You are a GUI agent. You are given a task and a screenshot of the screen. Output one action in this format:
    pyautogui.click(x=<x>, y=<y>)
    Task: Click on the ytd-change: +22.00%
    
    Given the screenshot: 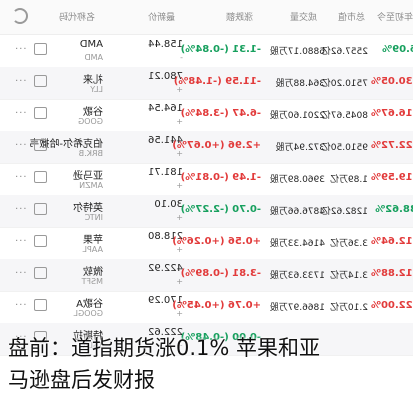 What is the action you would take?
    pyautogui.click(x=391, y=305)
    